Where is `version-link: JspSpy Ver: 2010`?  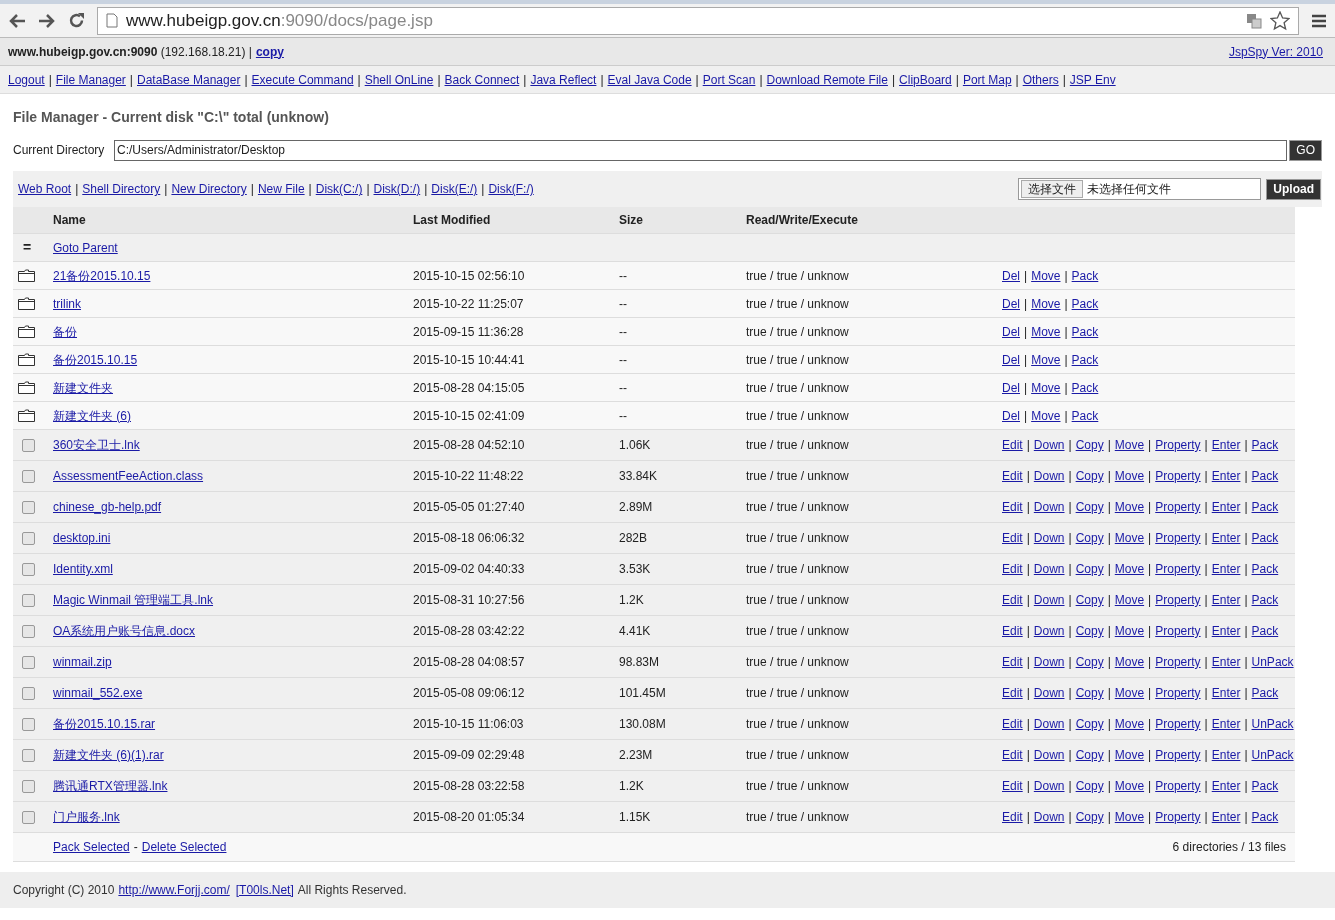
version-link: JspSpy Ver: 2010 is located at coordinates (1275, 51).